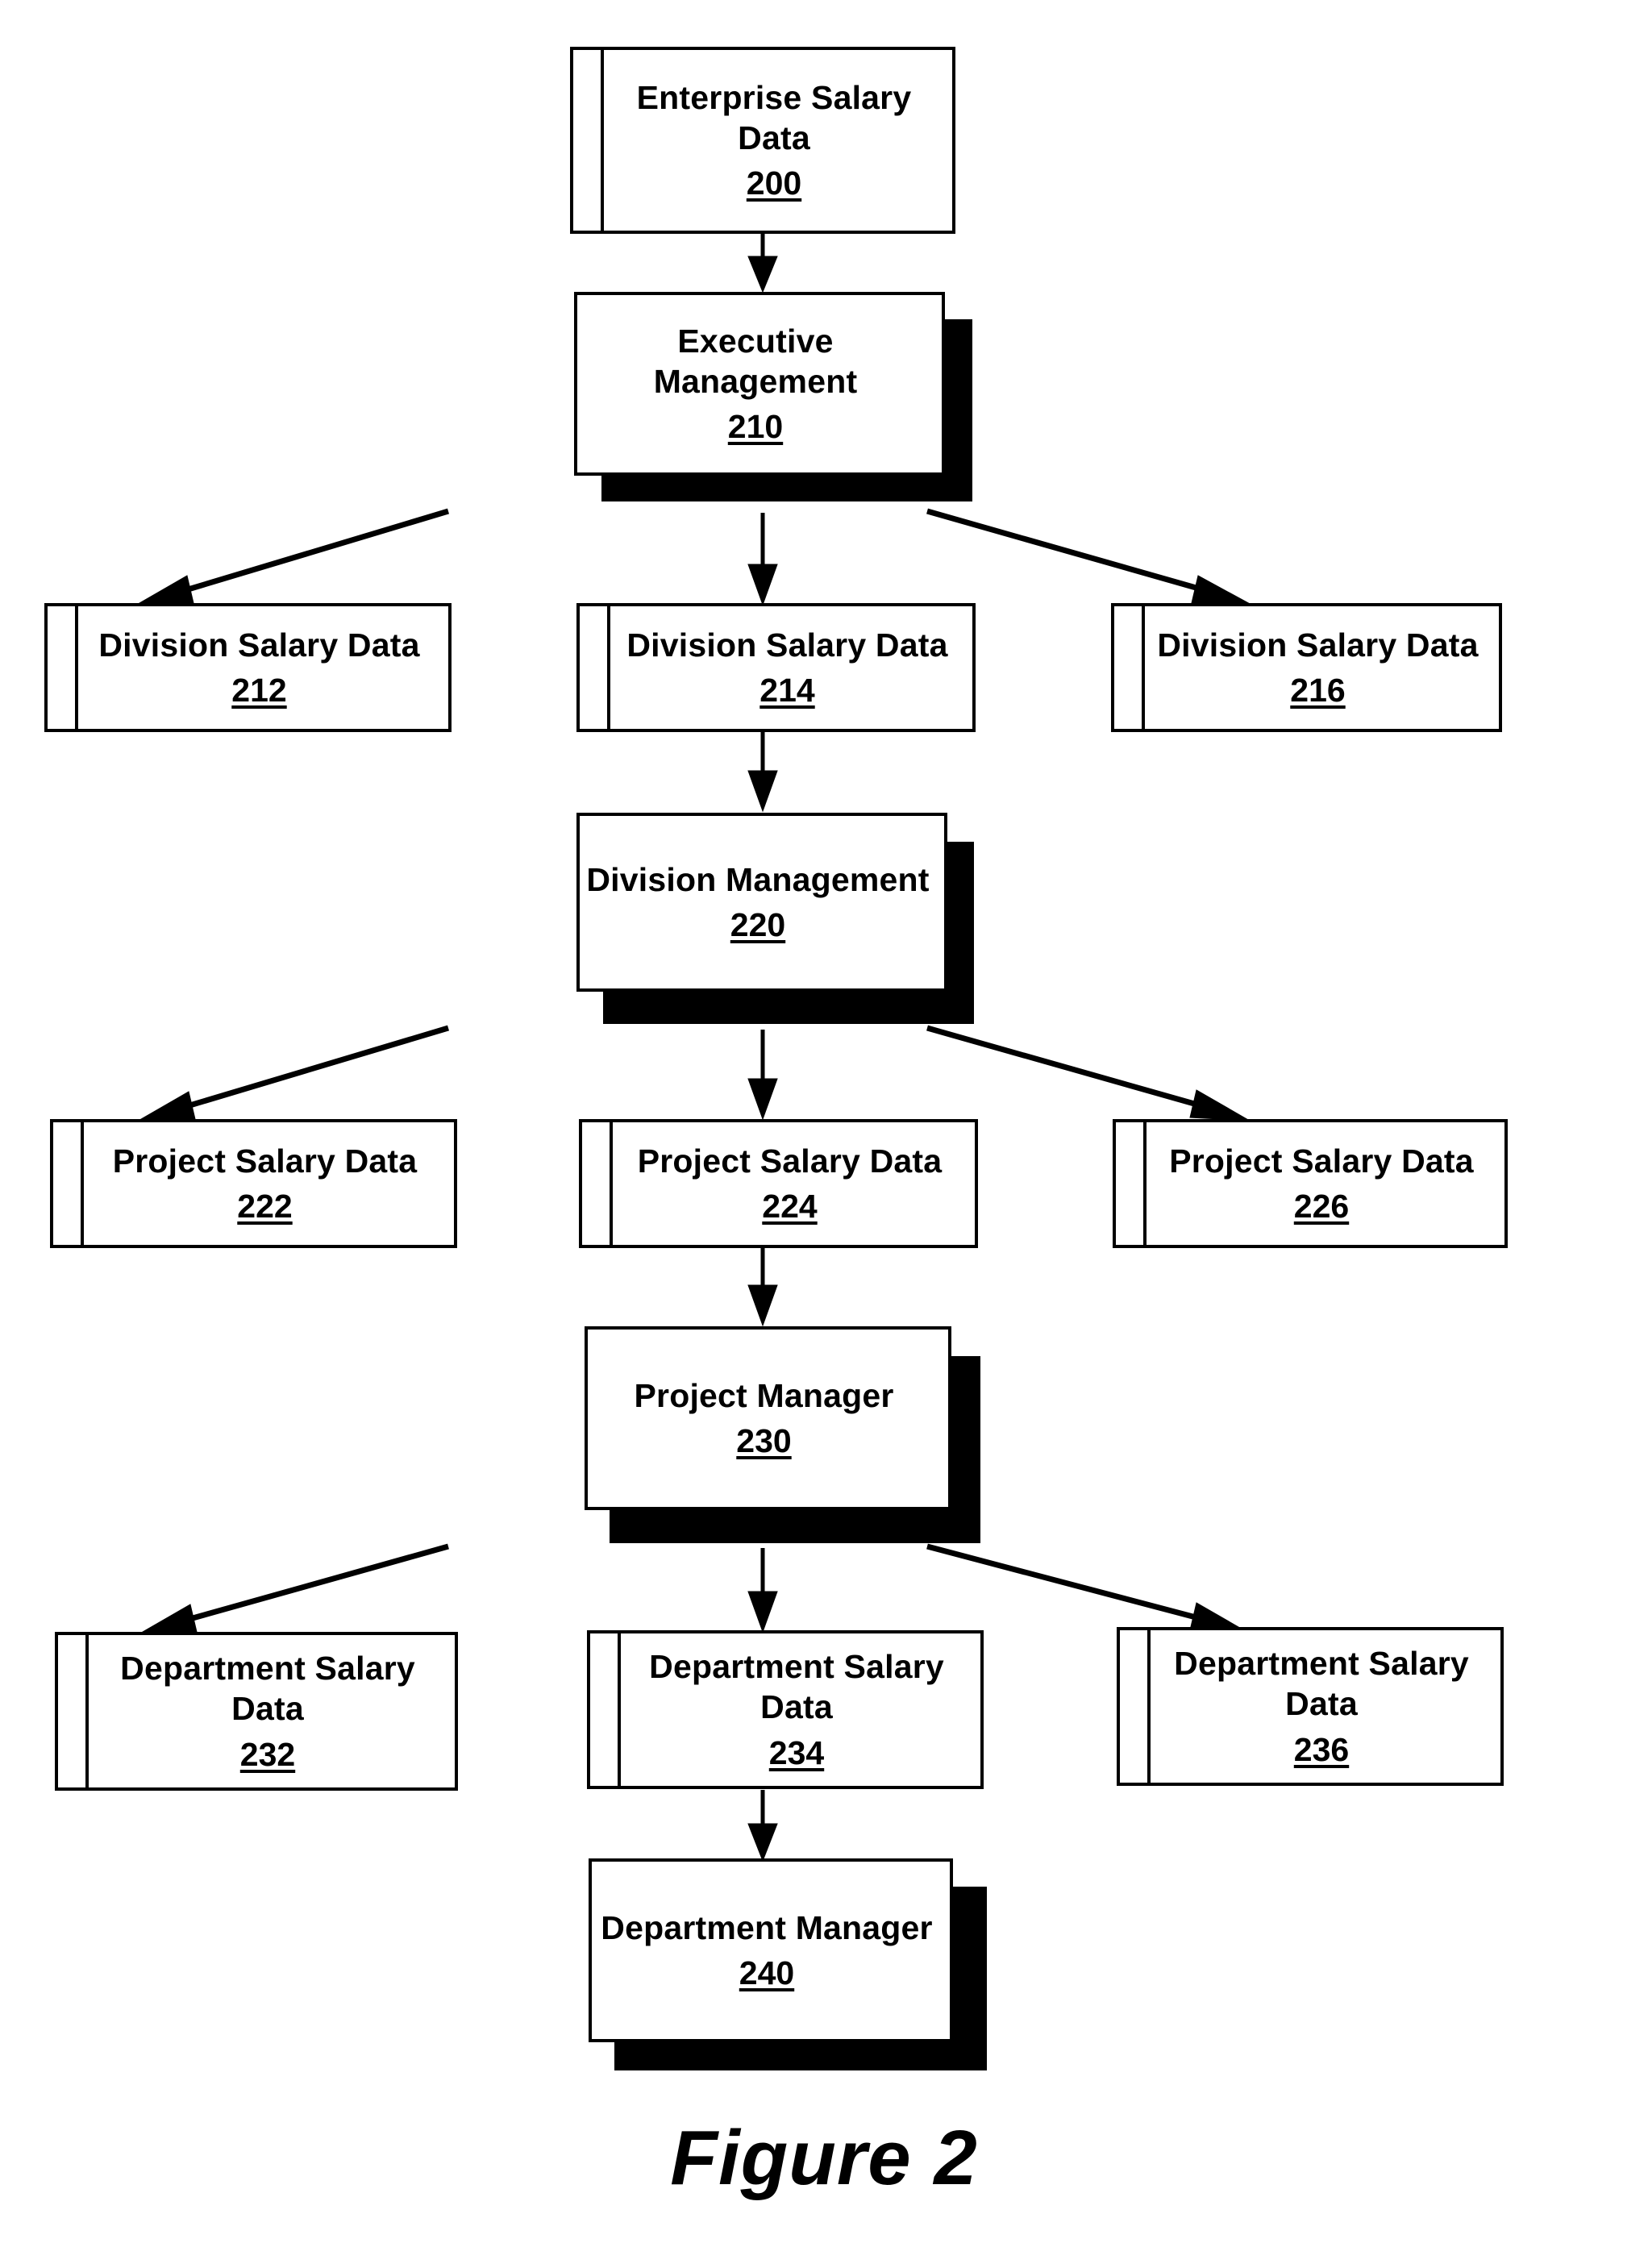  What do you see at coordinates (1321, 1206) in the screenshot?
I see `node-ref: 226` at bounding box center [1321, 1206].